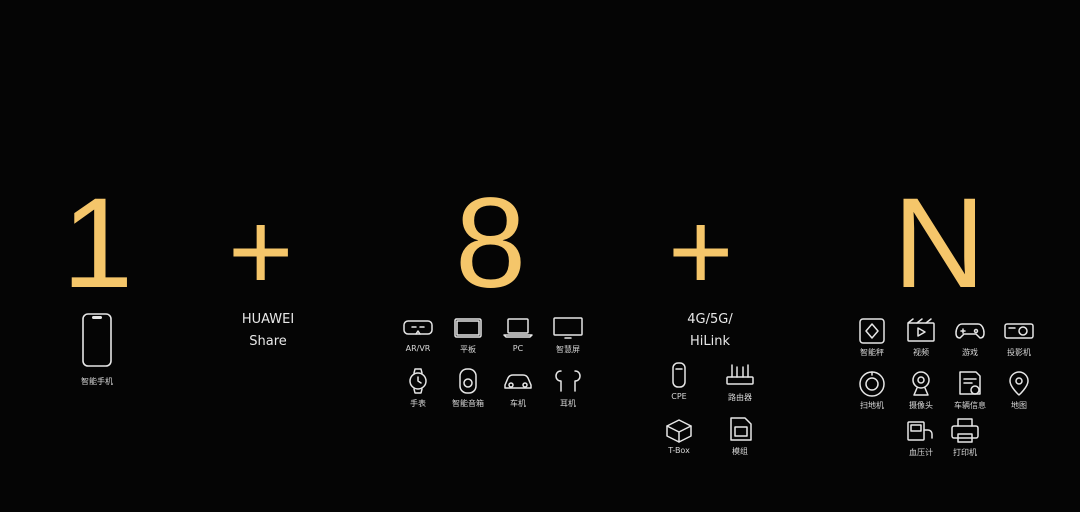  Describe the element at coordinates (921, 383) in the screenshot. I see `camera-icon` at that location.